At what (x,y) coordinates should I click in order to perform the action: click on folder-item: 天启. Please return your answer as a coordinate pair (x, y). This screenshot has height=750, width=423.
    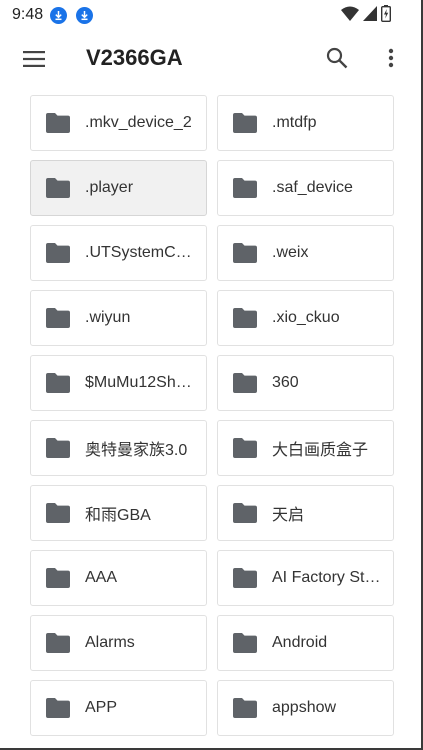
    Looking at the image, I should click on (305, 513).